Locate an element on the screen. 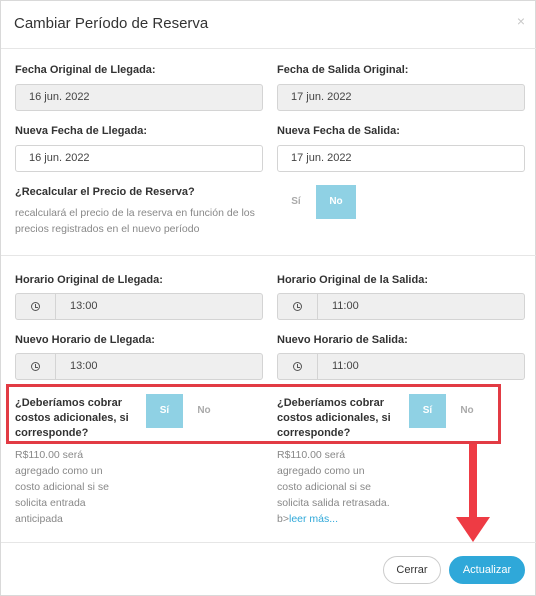 This screenshot has width=536, height=596. footer-divider is located at coordinates (268, 542).